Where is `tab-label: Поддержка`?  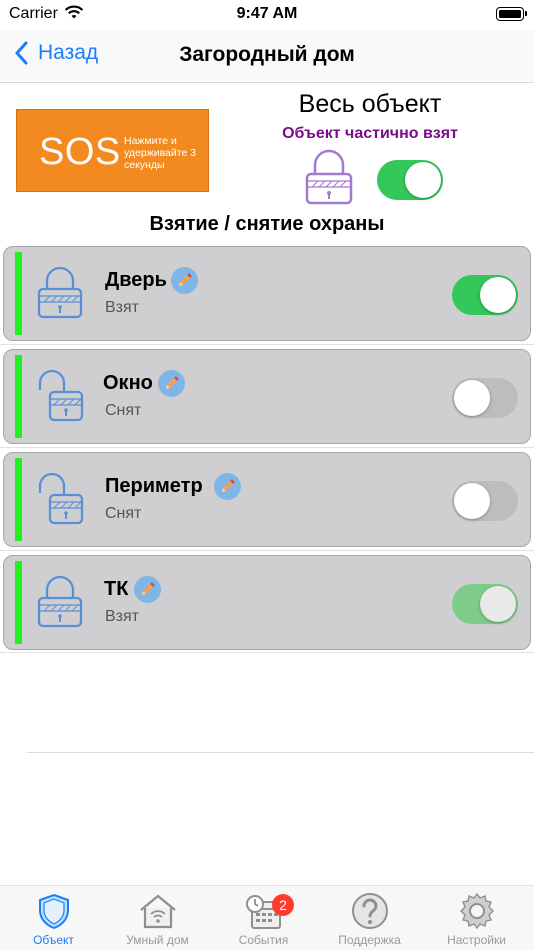 tab-label: Поддержка is located at coordinates (369, 940).